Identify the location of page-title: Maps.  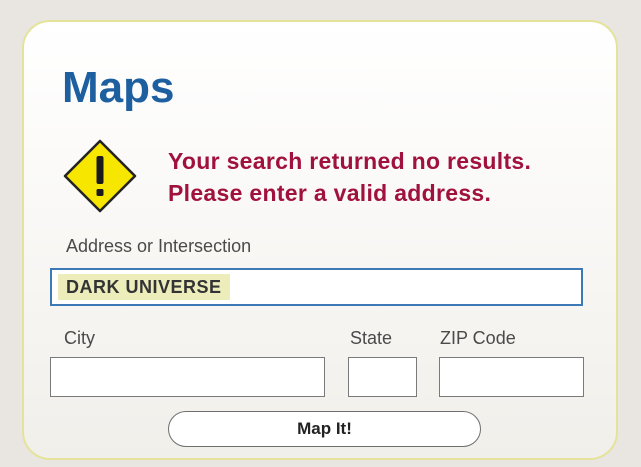
(118, 87).